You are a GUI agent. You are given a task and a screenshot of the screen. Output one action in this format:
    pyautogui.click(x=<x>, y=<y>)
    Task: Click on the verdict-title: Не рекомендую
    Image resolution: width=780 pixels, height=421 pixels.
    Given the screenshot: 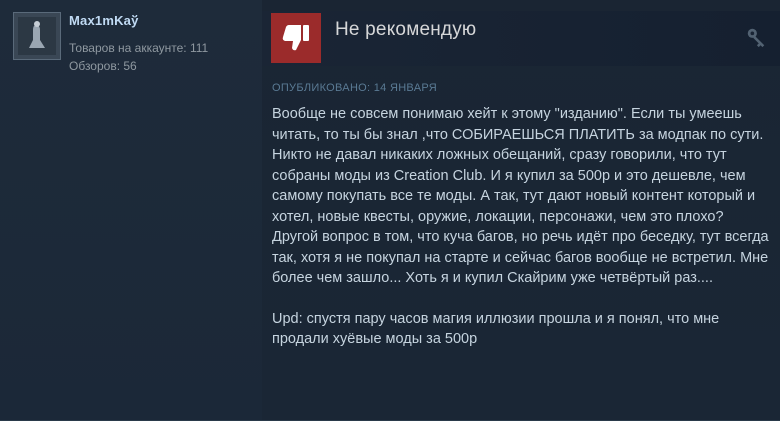 What is the action you would take?
    pyautogui.click(x=406, y=29)
    